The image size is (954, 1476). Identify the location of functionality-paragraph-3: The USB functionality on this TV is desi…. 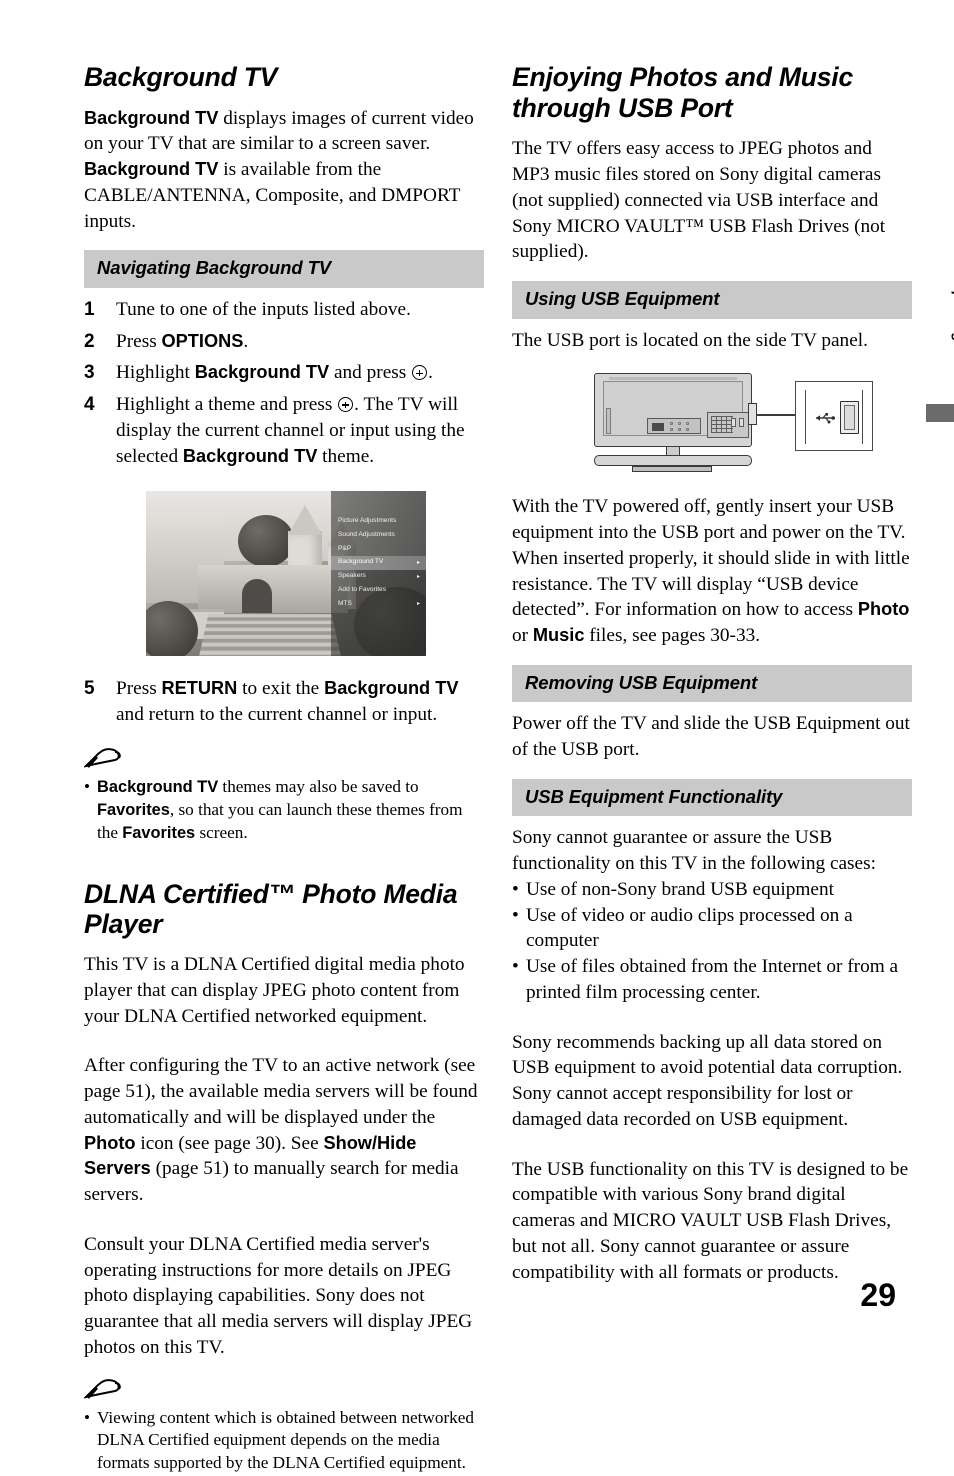
(710, 1220).